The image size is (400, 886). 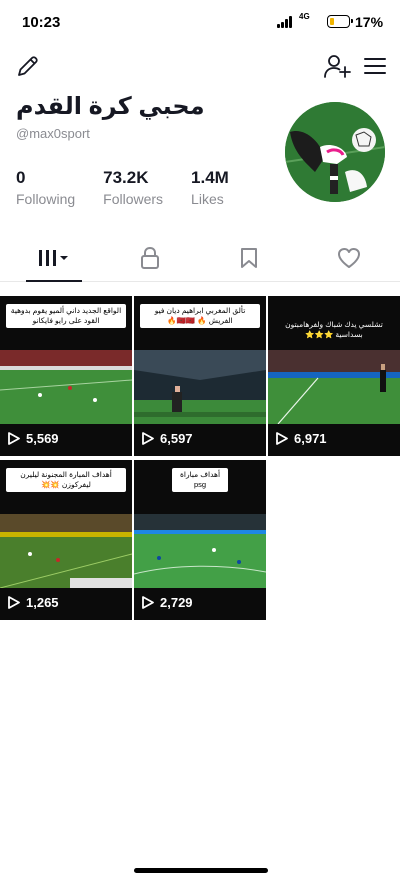 I want to click on status-time: 10:23, so click(x=41, y=22).